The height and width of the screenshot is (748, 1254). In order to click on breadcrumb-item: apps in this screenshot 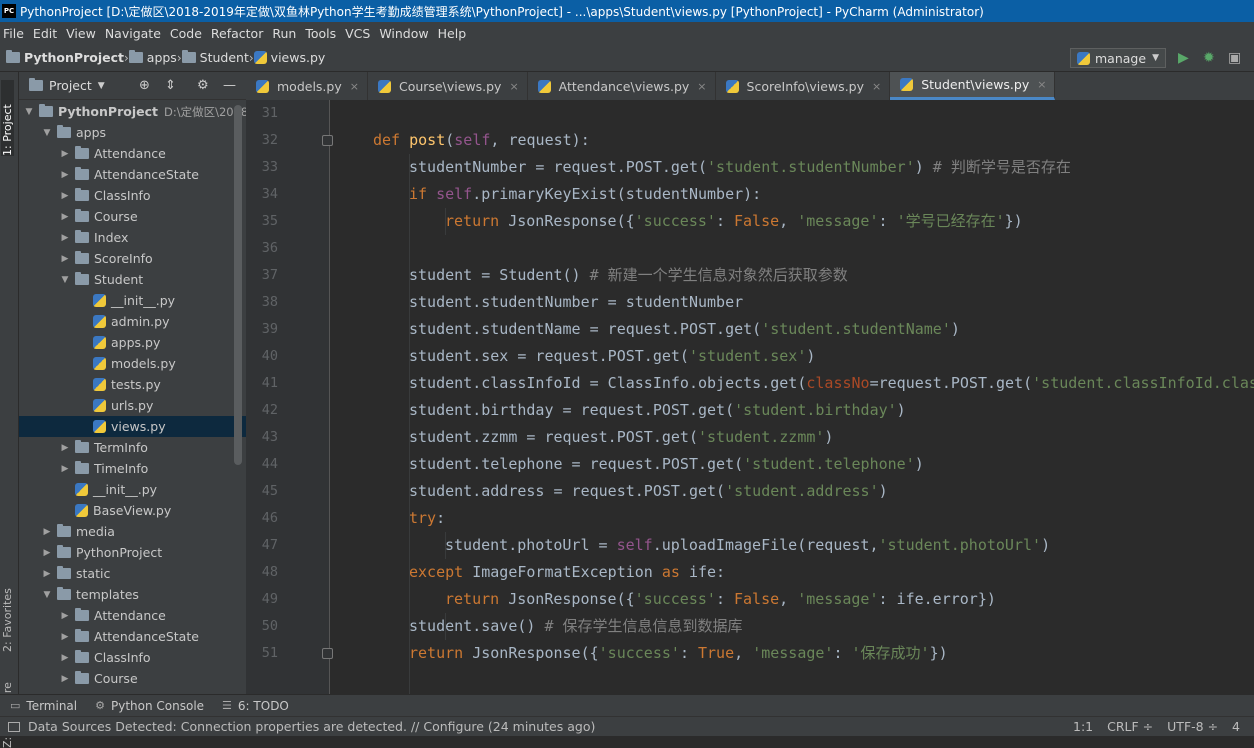, I will do `click(152, 57)`.